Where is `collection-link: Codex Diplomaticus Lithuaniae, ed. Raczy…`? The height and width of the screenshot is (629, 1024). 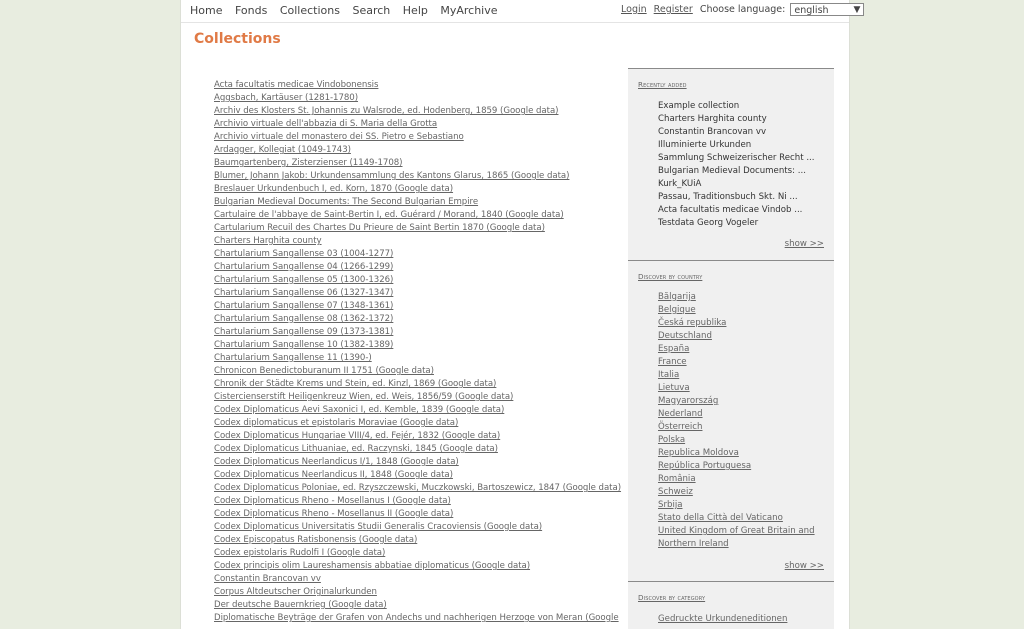 collection-link: Codex Diplomaticus Lithuaniae, ed. Raczy… is located at coordinates (424, 449).